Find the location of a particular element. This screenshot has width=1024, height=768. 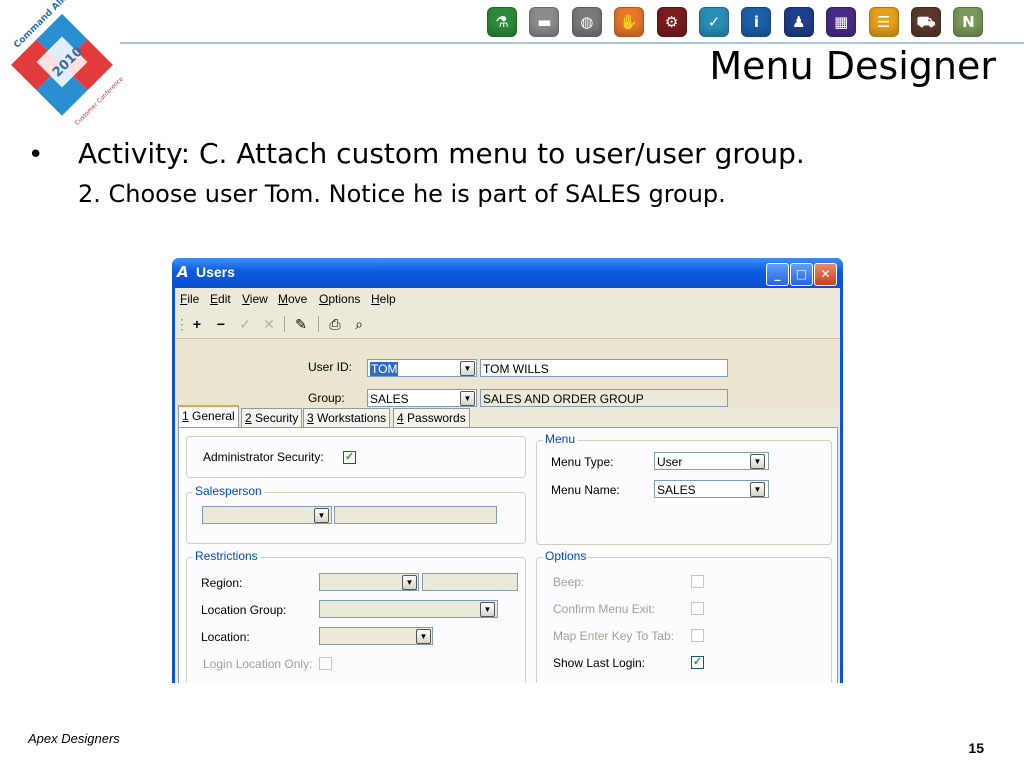

map-enter-key-label: Map Enter Key To Tab: is located at coordinates (613, 636).